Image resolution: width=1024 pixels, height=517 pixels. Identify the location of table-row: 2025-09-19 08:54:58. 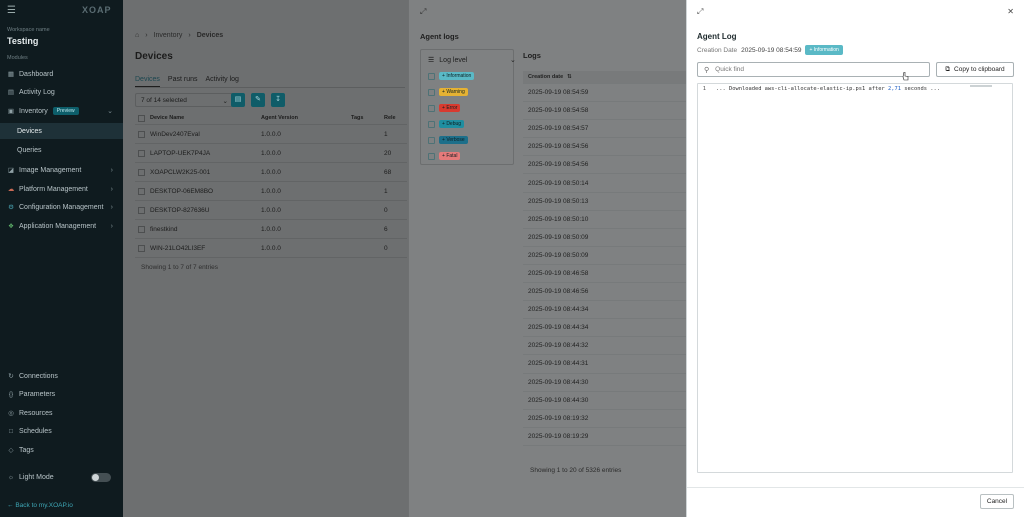
(605, 111).